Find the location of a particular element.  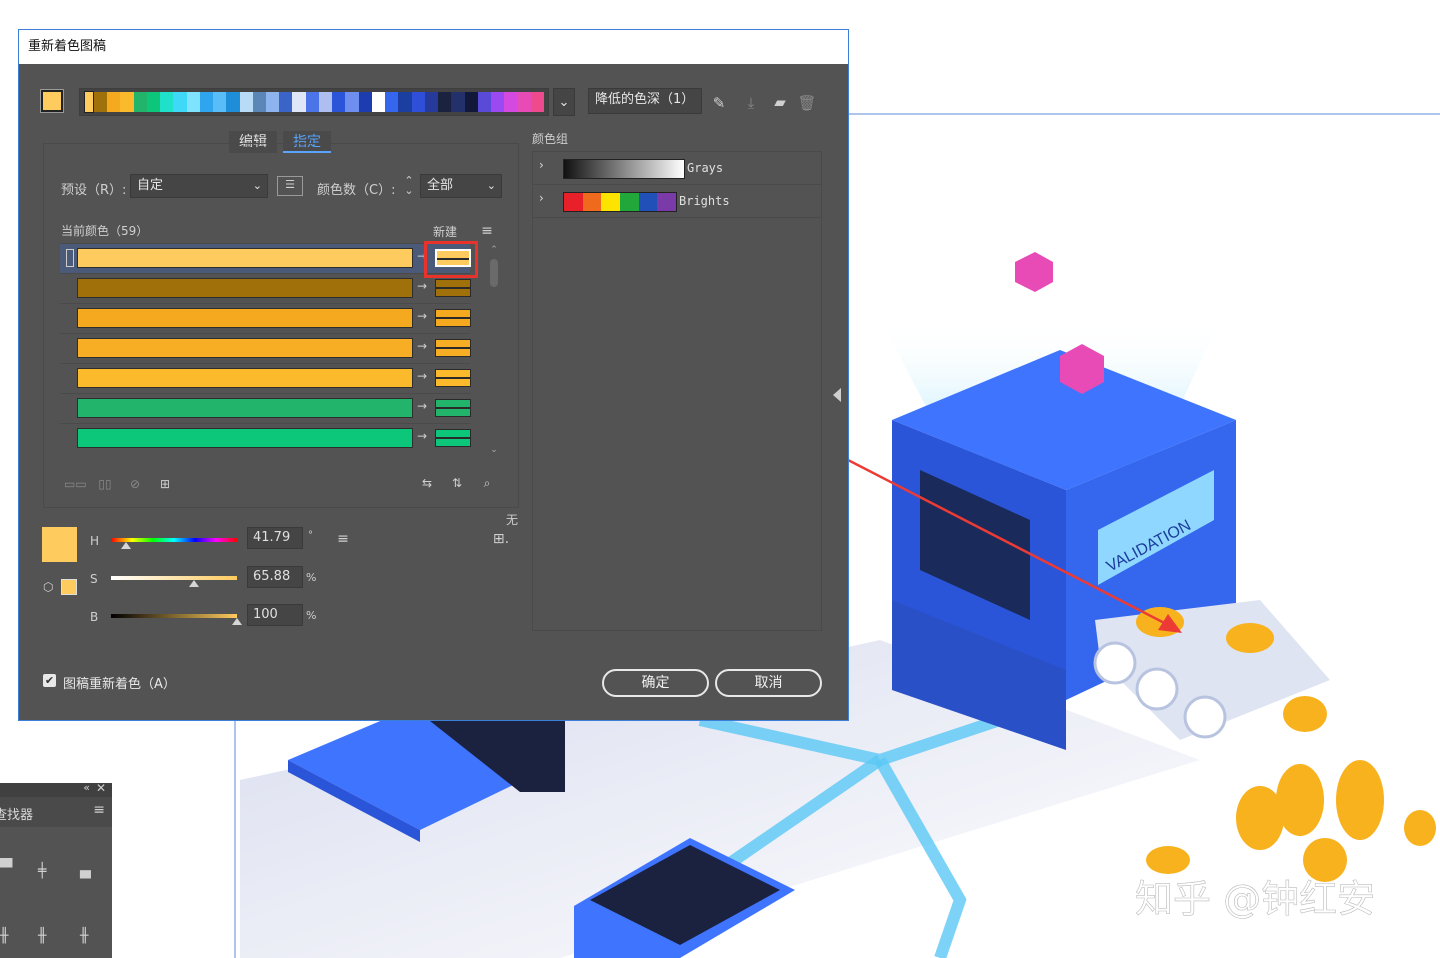

merge-colors-icon: ▭▭ is located at coordinates (75, 484).